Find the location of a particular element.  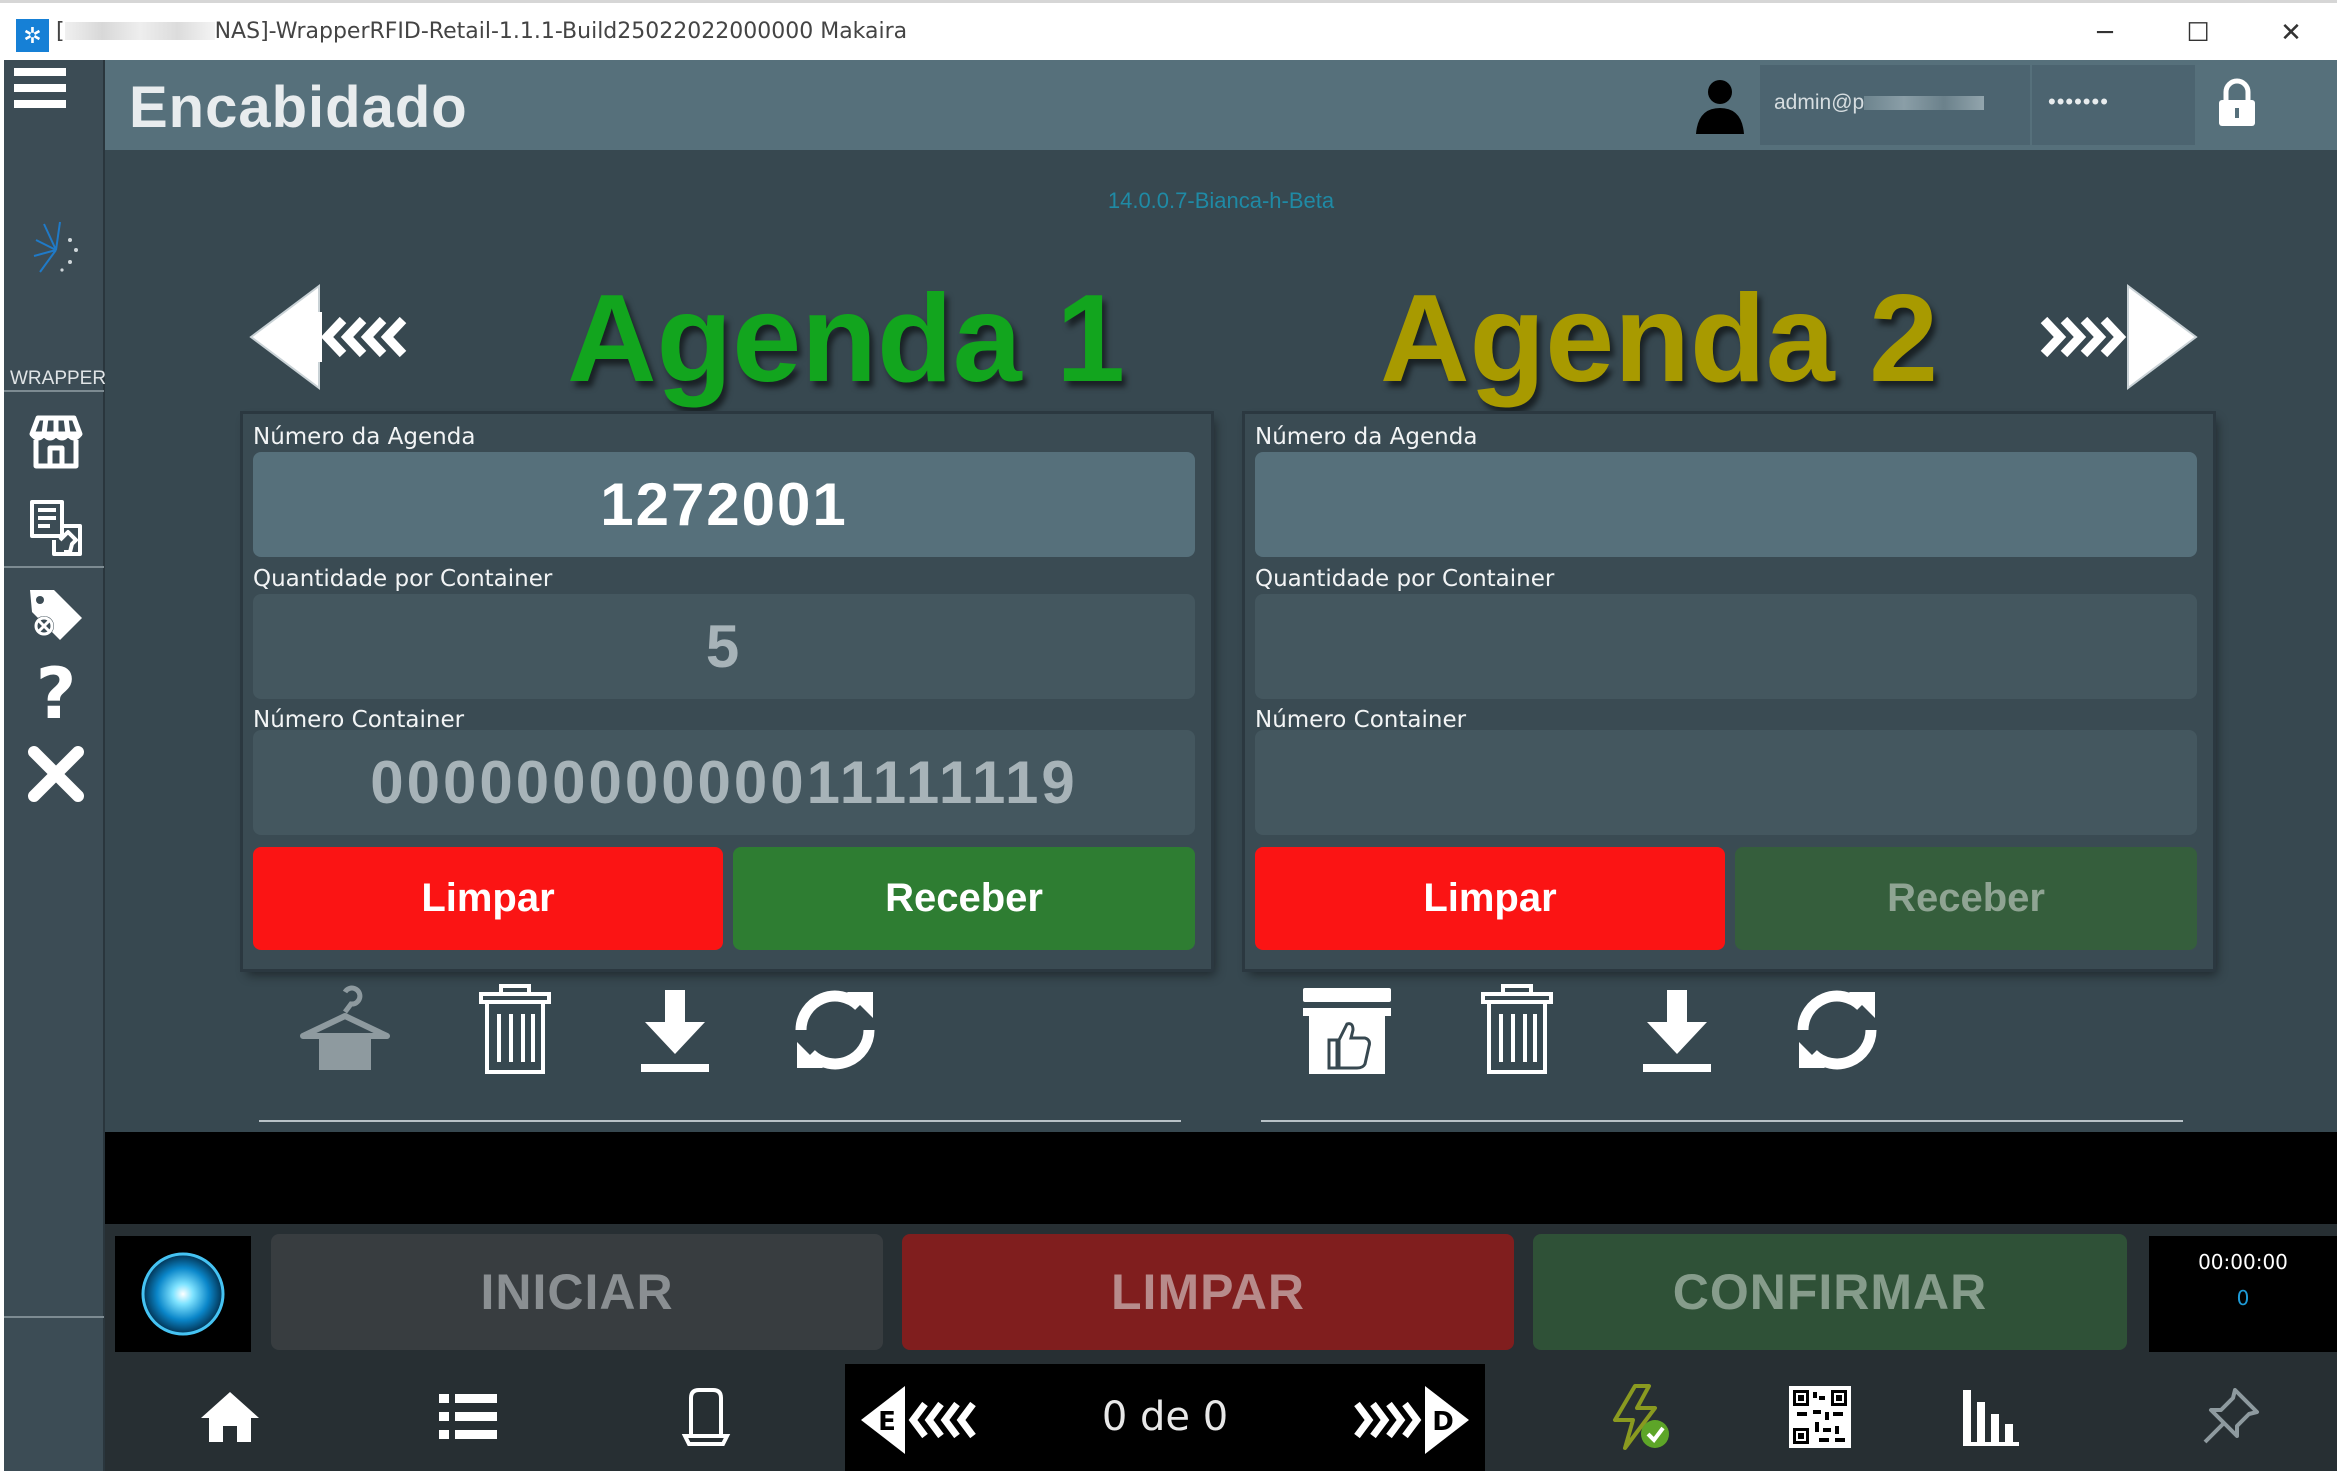

brand-logo is located at coordinates (55, 247).